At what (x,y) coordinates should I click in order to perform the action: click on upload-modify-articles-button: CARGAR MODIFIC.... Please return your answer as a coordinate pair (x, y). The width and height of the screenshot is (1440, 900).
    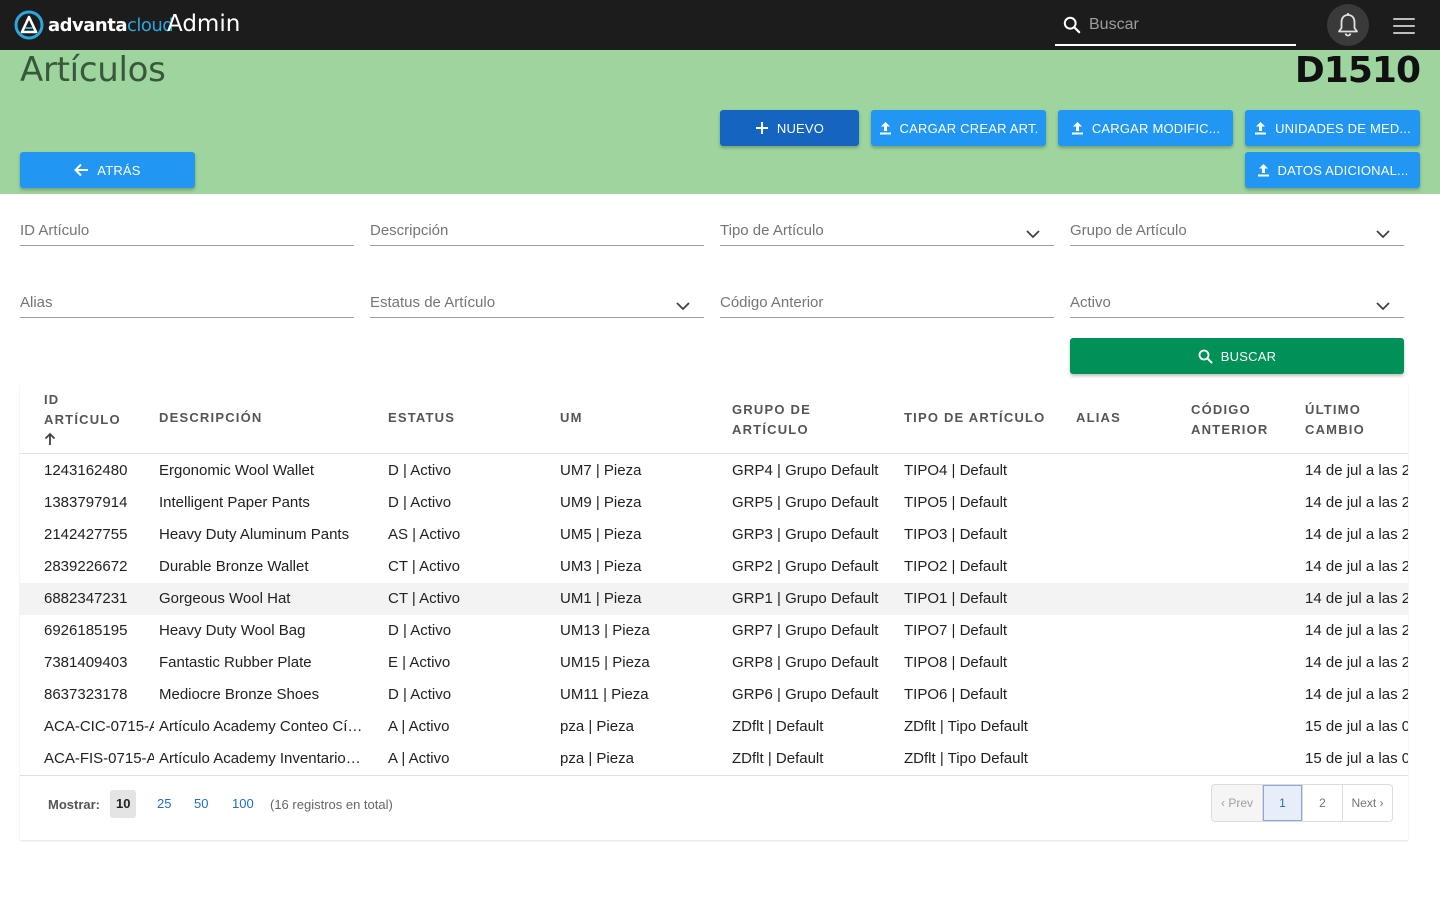
    Looking at the image, I should click on (1145, 128).